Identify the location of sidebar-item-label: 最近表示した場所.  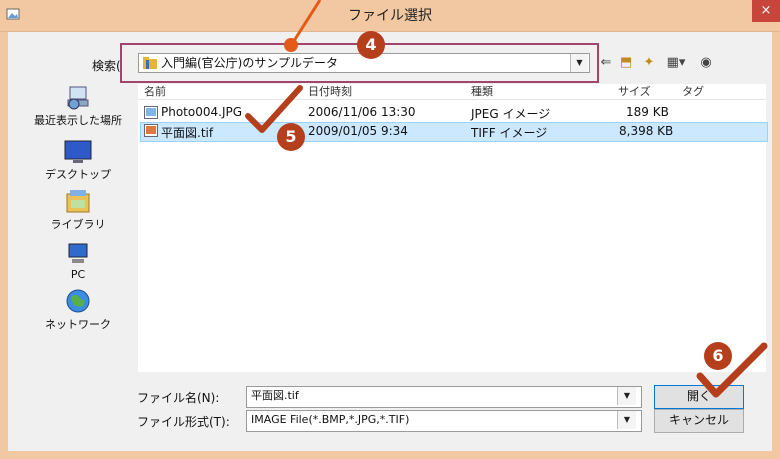
(78, 120).